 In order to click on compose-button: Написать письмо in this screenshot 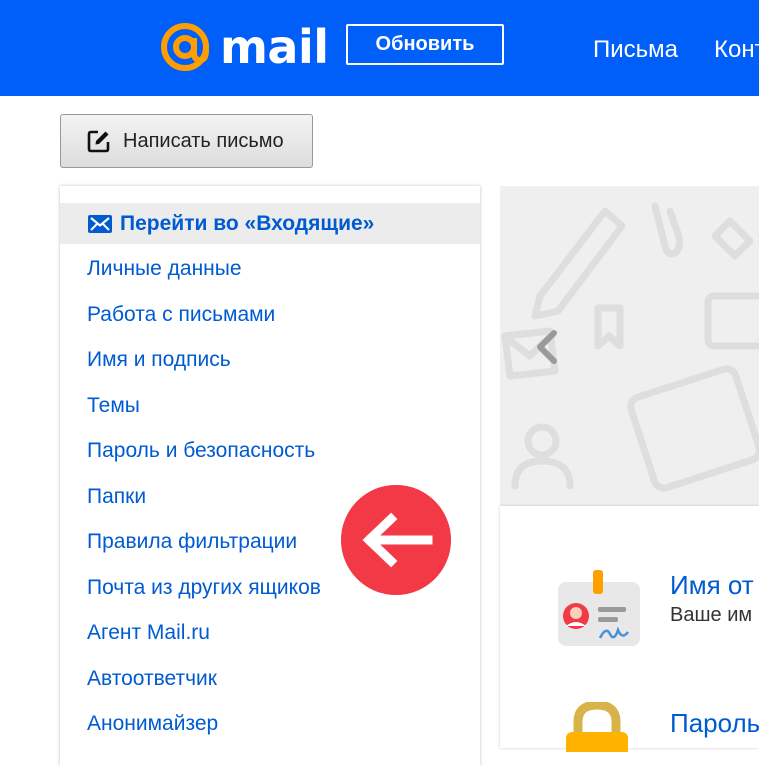, I will do `click(186, 141)`.